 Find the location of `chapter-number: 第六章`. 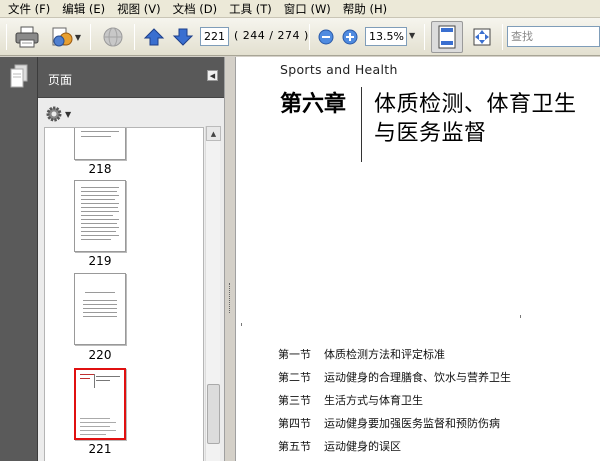

chapter-number: 第六章 is located at coordinates (313, 104).